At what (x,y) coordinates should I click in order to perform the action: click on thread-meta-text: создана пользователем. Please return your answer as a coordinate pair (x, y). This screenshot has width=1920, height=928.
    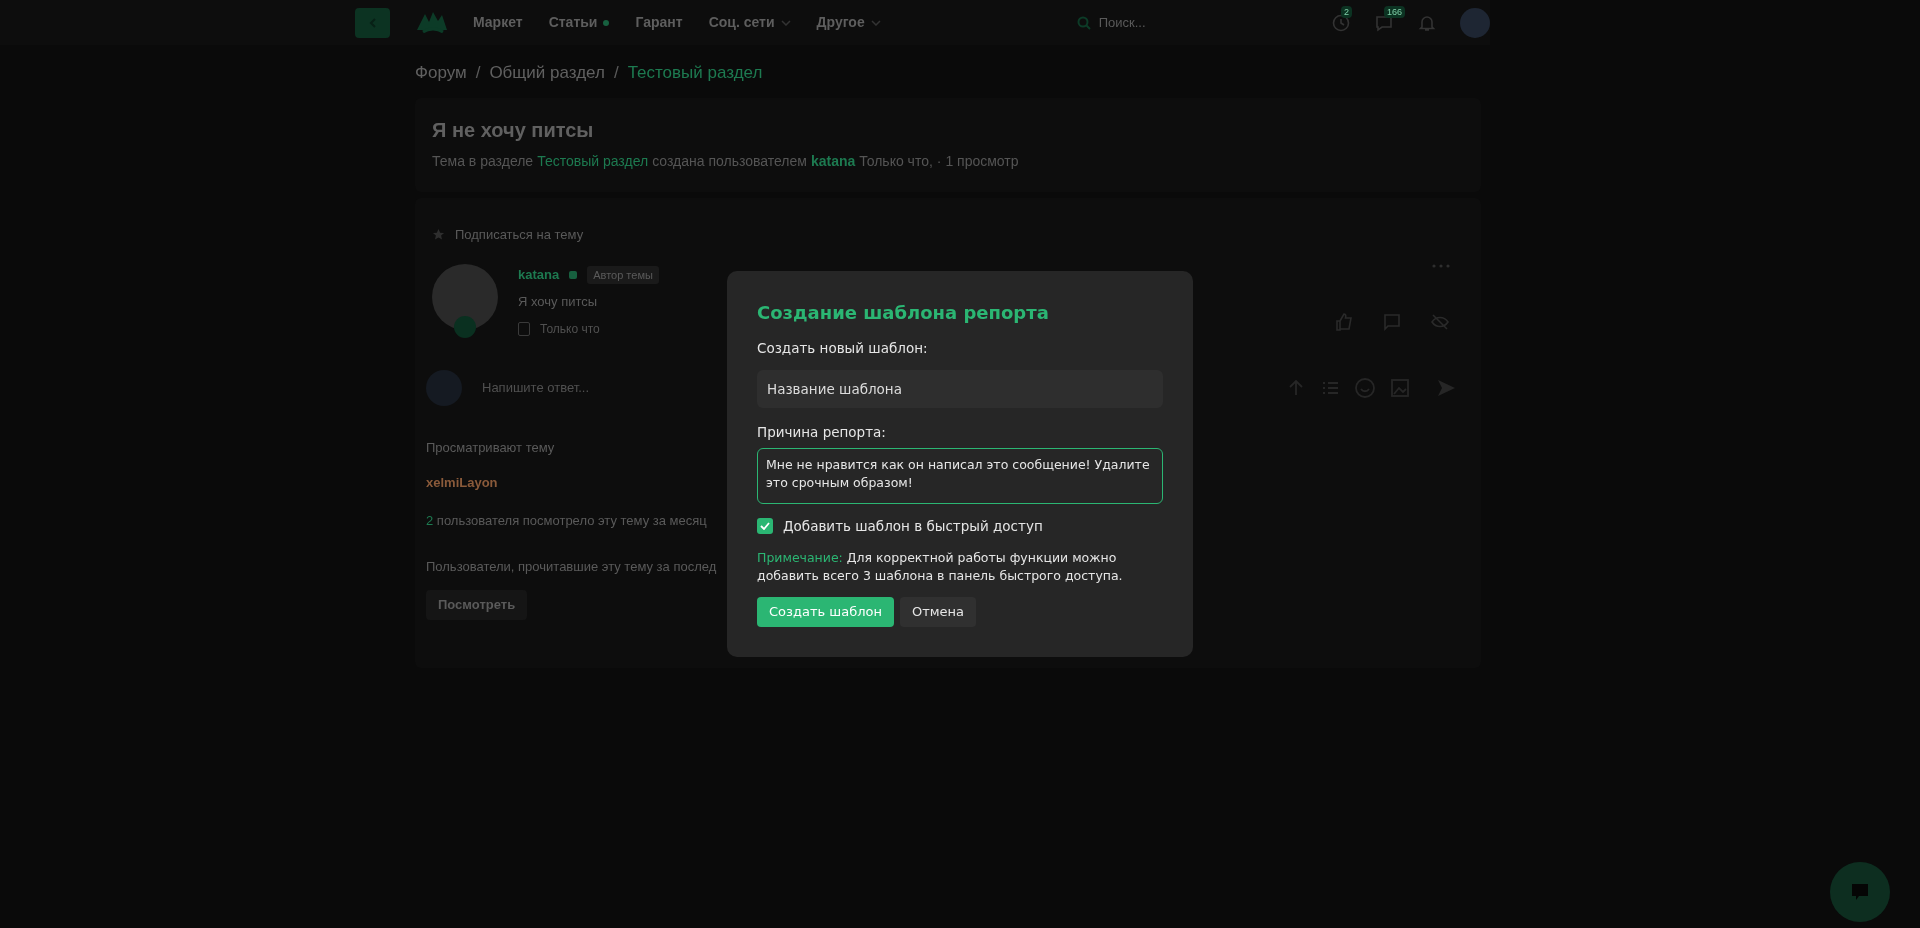
    Looking at the image, I should click on (729, 161).